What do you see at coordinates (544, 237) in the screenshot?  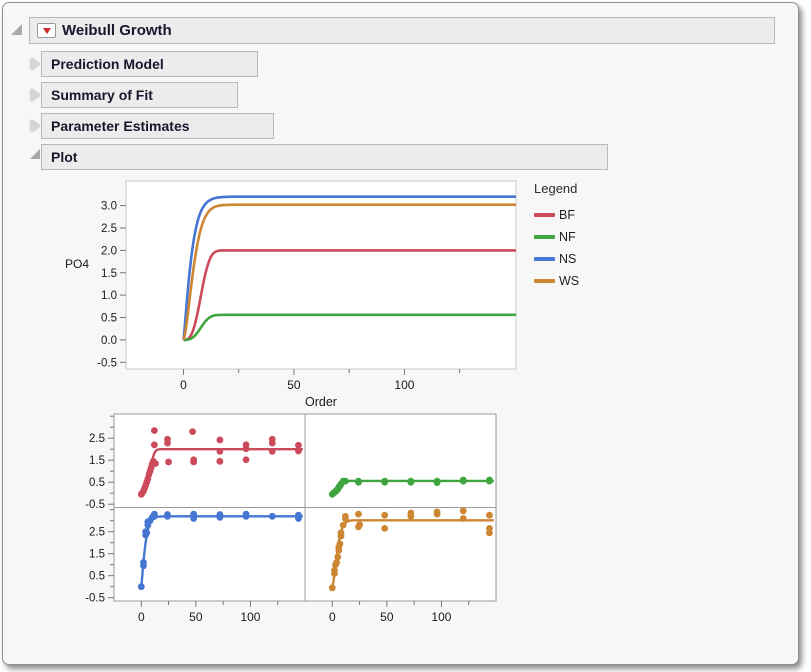 I see `nf-line-swatch-icon` at bounding box center [544, 237].